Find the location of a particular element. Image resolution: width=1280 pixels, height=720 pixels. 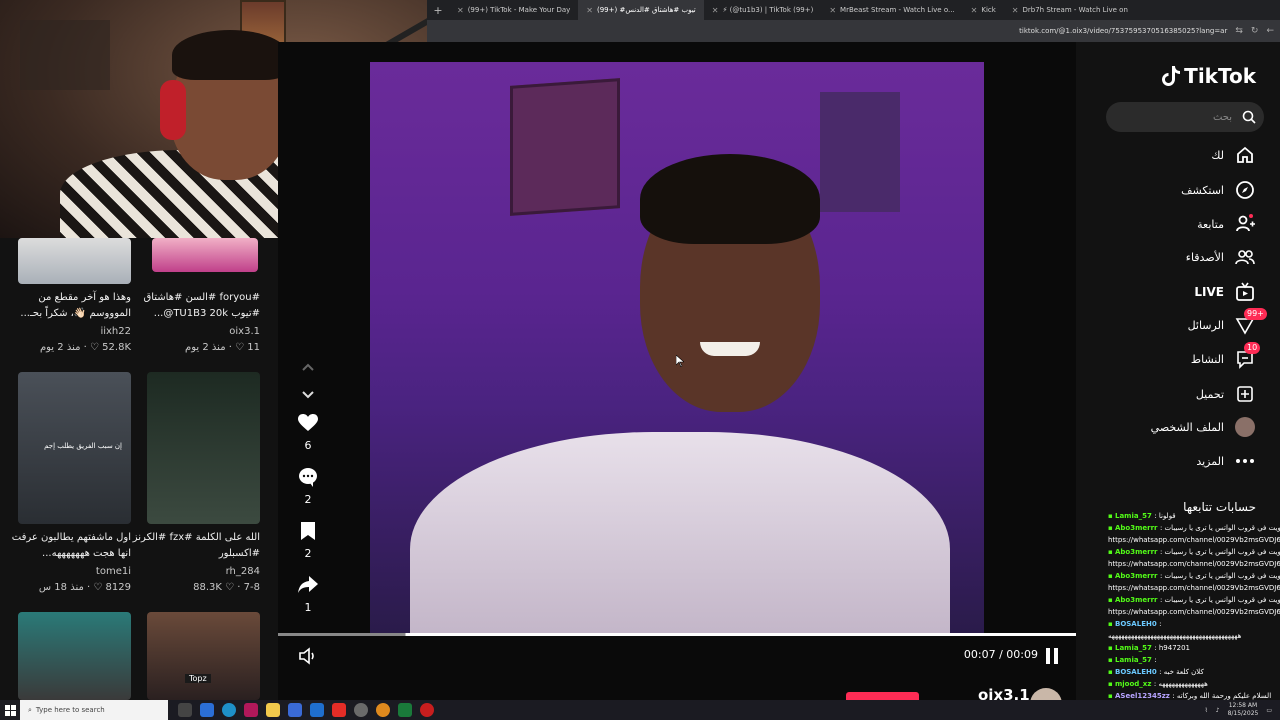

search-icon is located at coordinates (1249, 117).